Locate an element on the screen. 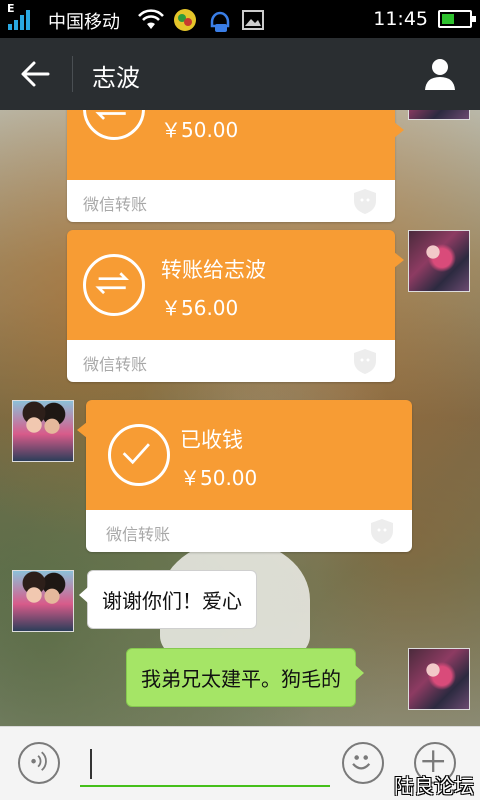 This screenshot has height=800, width=480. person-icon is located at coordinates (440, 74).